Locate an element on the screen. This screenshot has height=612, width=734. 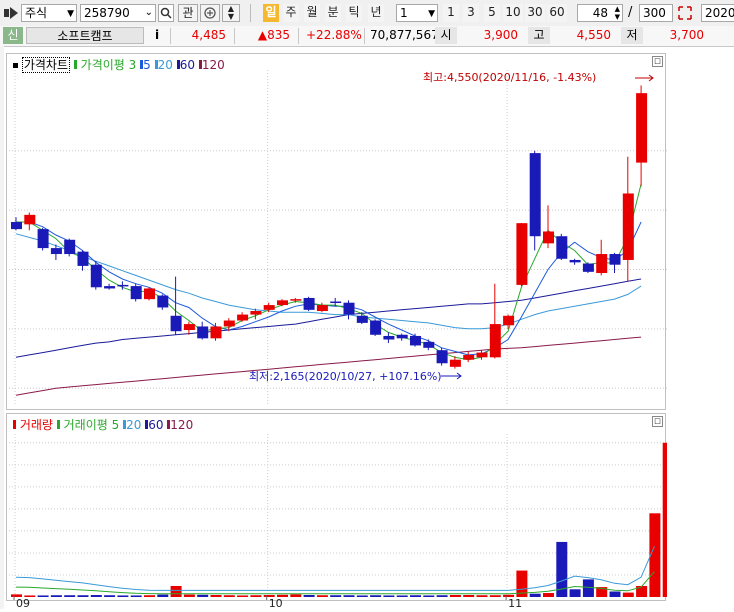
stock-name: 소프트캠프 is located at coordinates (85, 35).